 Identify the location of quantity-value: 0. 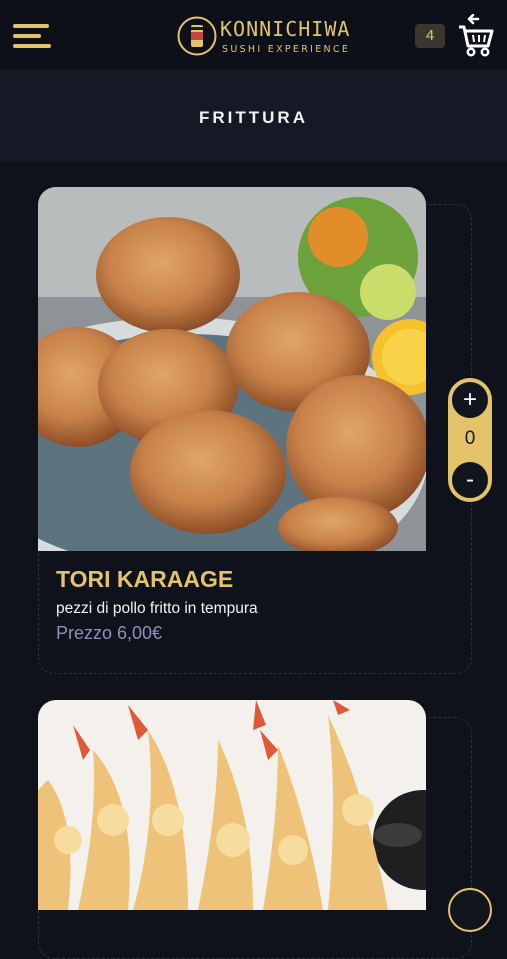
(470, 438).